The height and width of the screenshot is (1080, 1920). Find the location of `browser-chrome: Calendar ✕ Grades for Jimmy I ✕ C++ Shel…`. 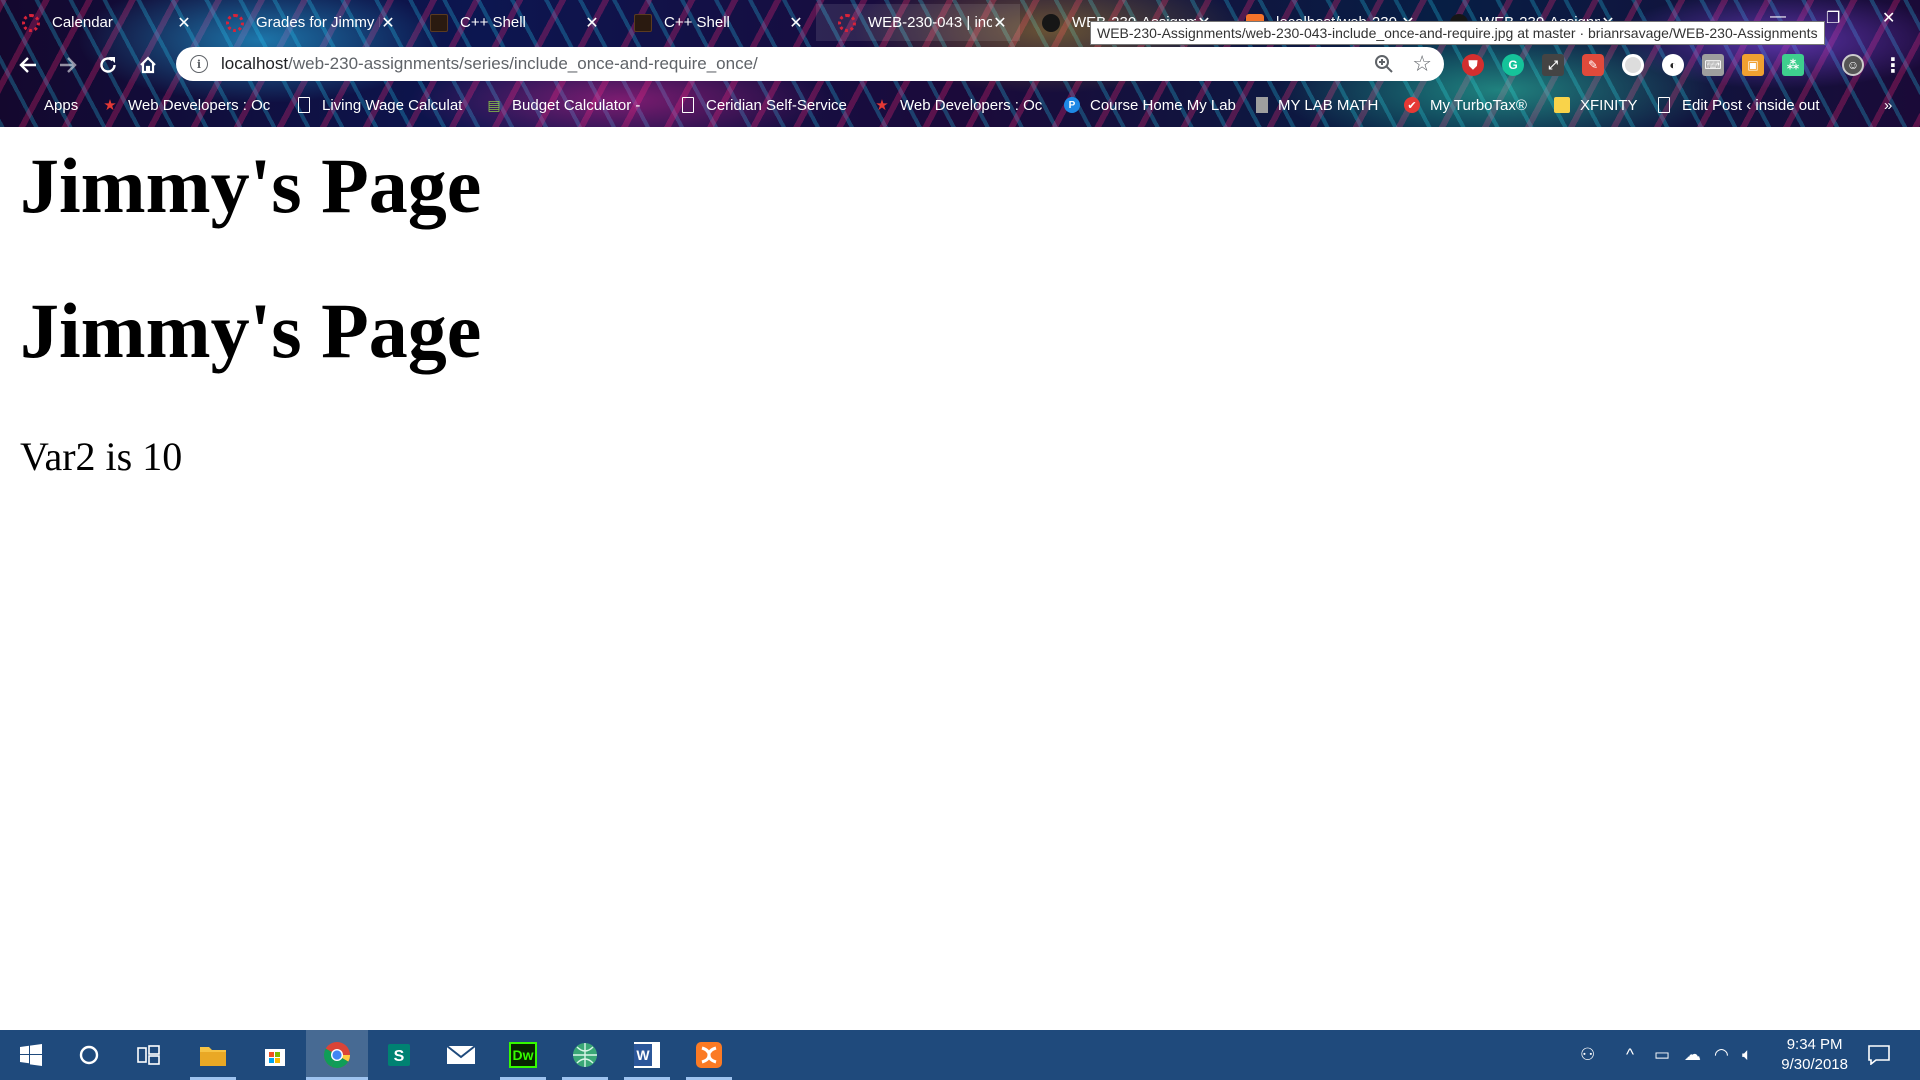

browser-chrome: Calendar ✕ Grades for Jimmy I ✕ C++ Shel… is located at coordinates (960, 63).